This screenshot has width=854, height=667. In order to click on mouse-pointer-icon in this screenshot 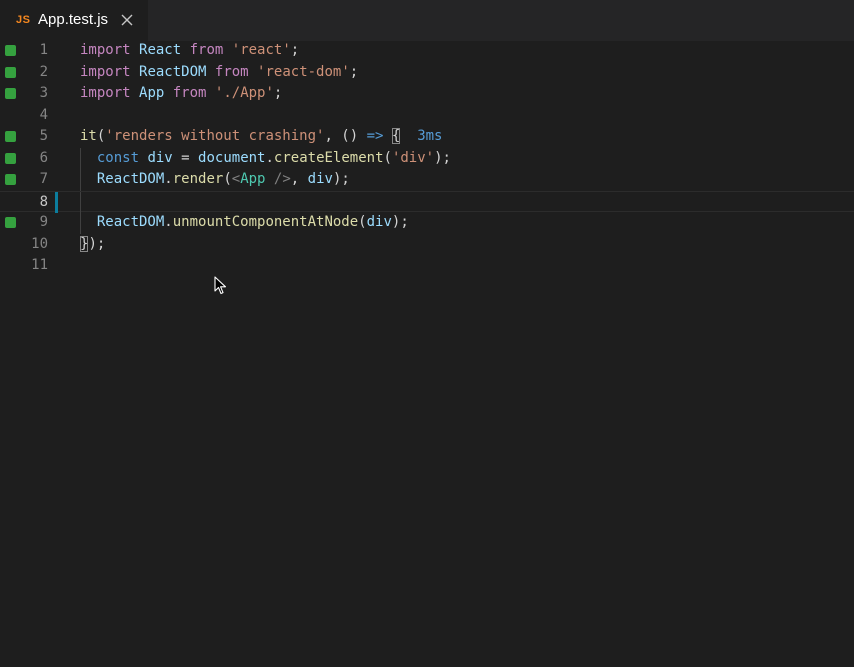, I will do `click(220, 285)`.